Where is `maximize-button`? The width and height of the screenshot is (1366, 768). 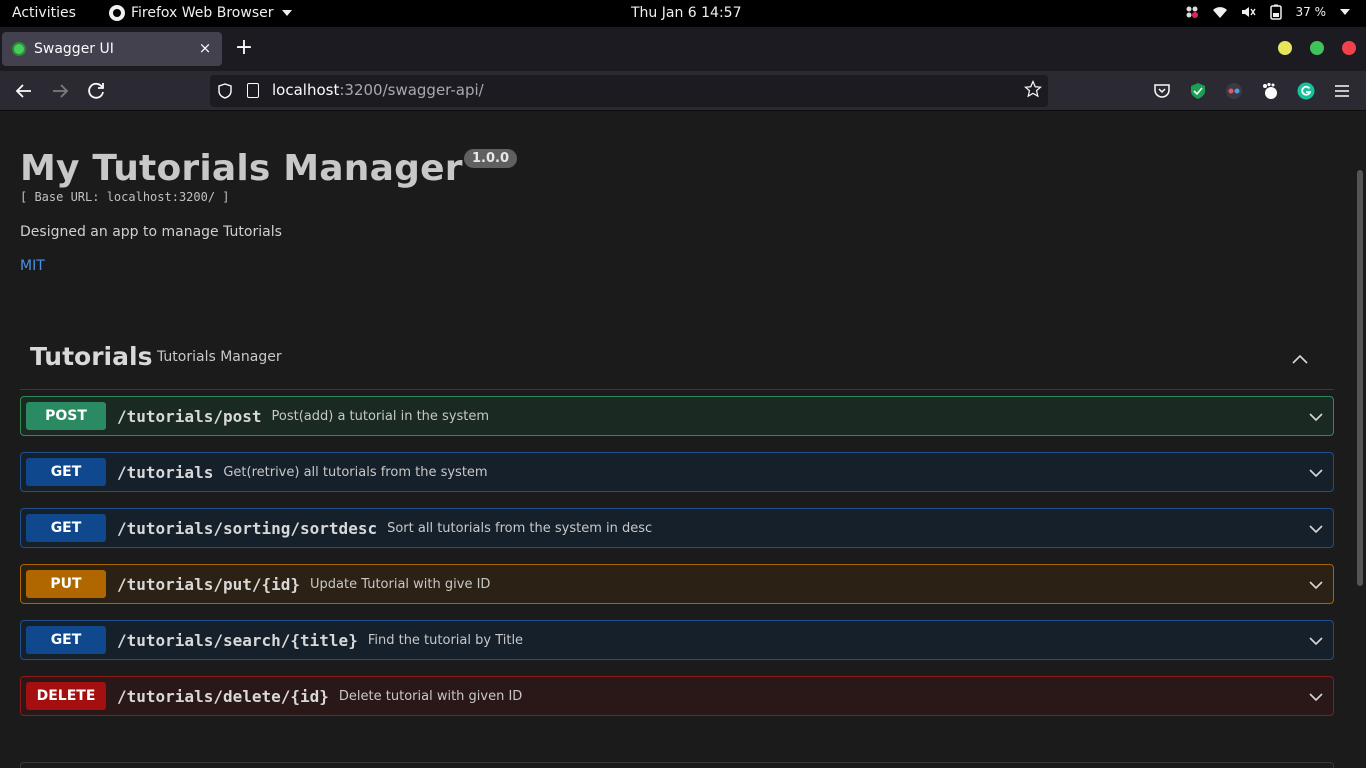 maximize-button is located at coordinates (1317, 48).